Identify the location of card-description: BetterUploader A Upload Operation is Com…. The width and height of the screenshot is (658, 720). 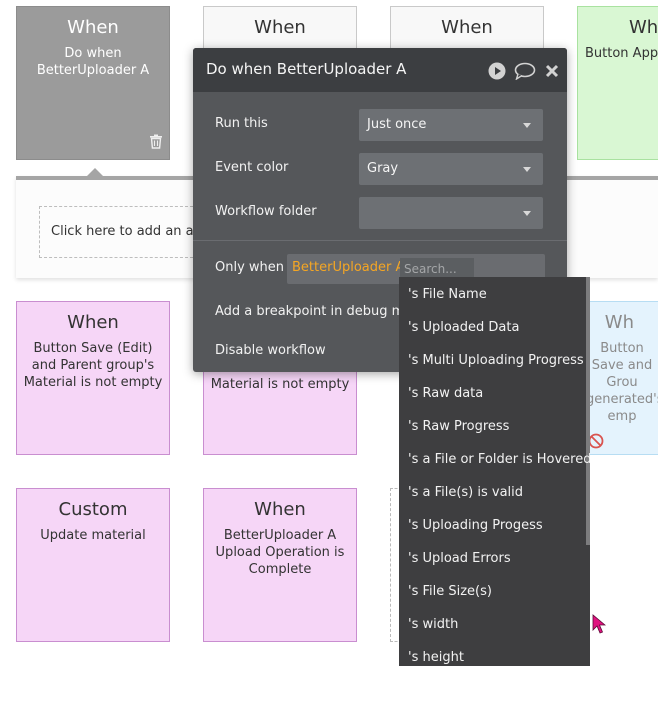
(280, 552).